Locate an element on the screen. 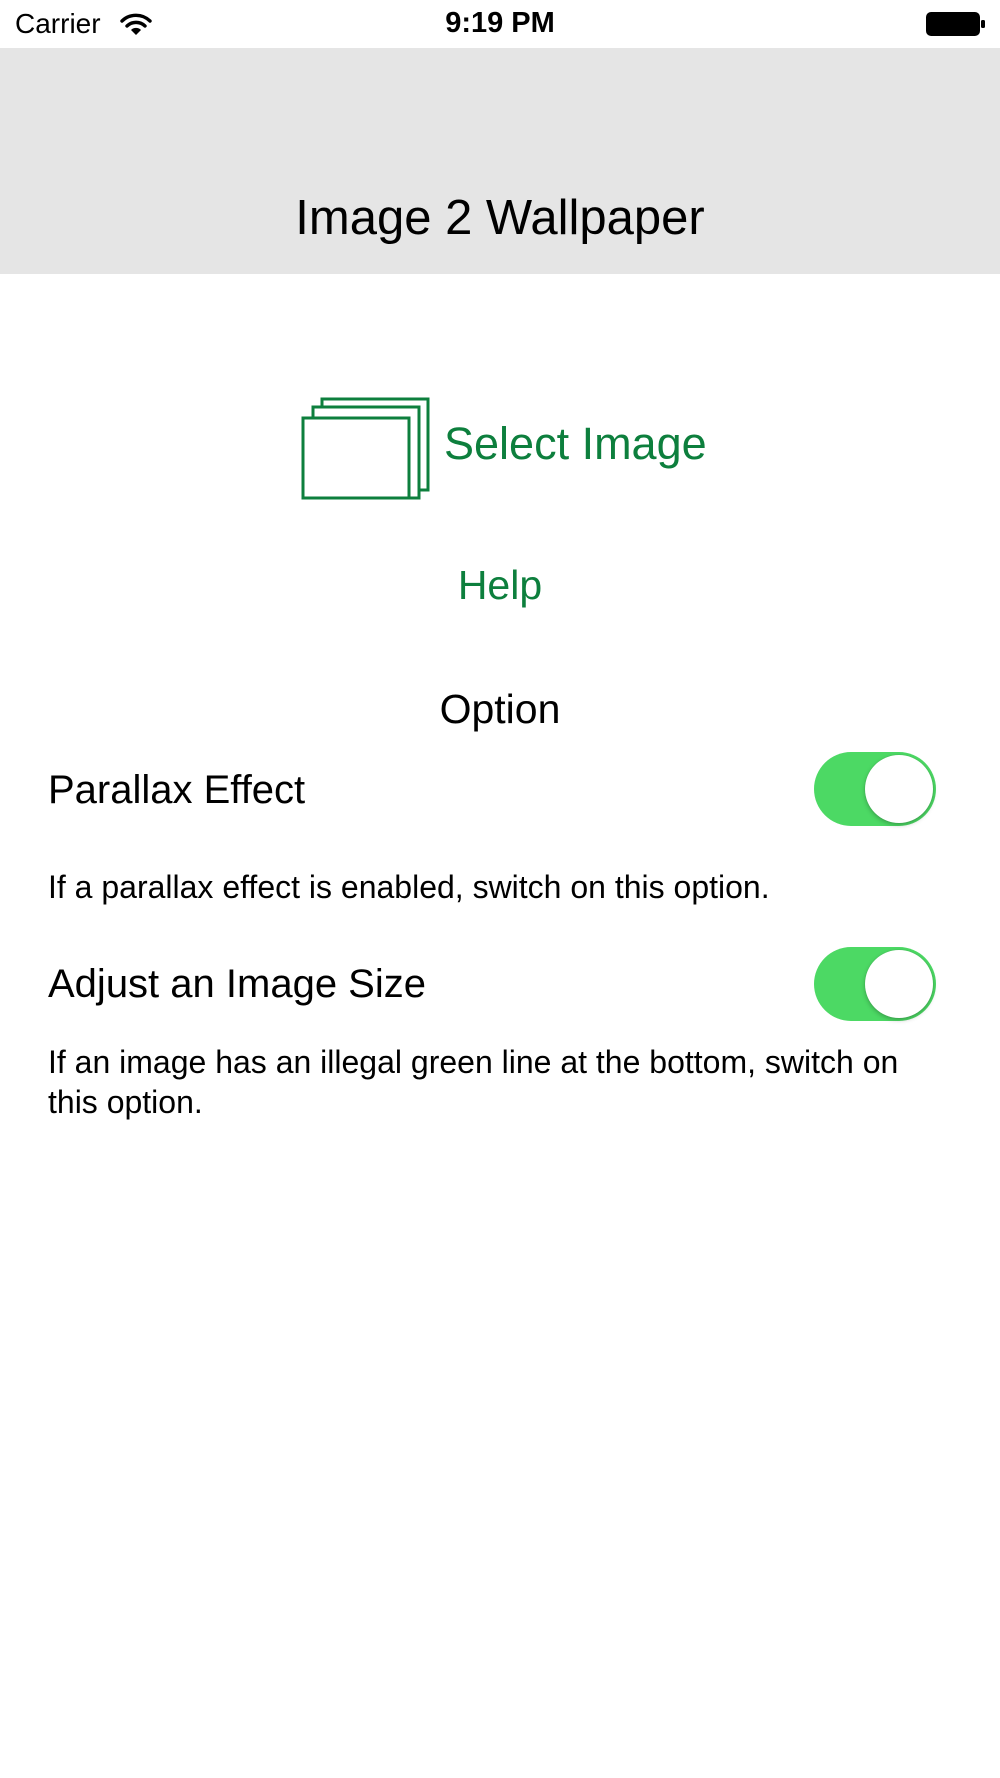 This screenshot has width=1000, height=1778. adjust-image-size-toggle is located at coordinates (875, 984).